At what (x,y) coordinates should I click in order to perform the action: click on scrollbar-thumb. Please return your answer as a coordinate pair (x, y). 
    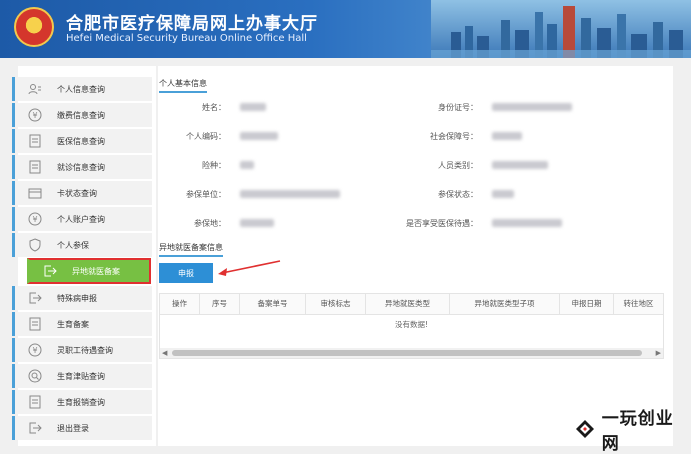
    Looking at the image, I should click on (407, 353).